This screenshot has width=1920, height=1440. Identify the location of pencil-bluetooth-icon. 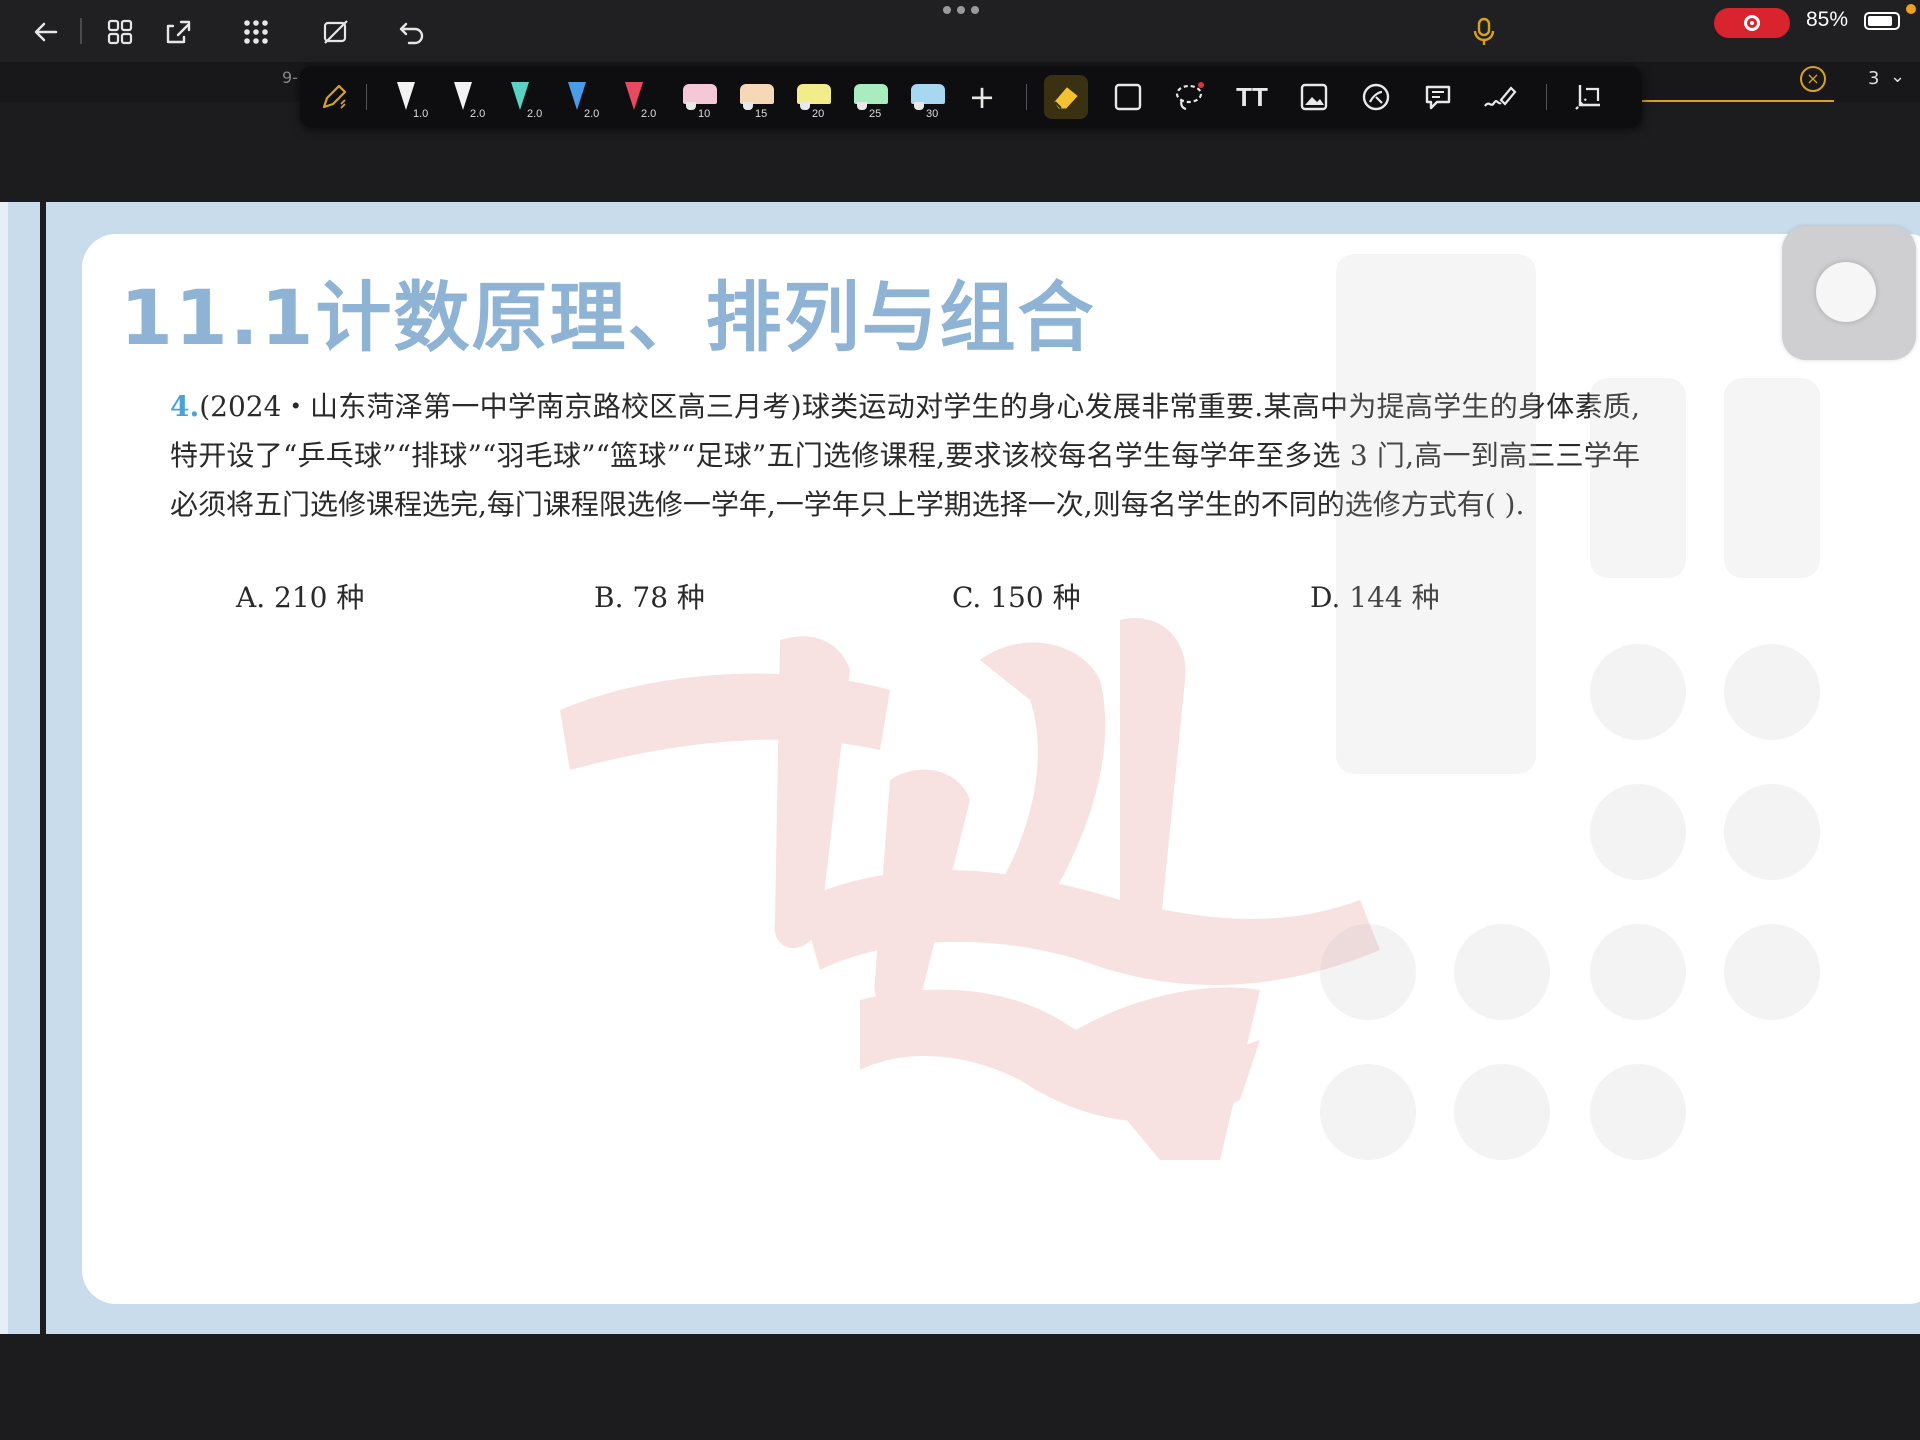
(334, 97).